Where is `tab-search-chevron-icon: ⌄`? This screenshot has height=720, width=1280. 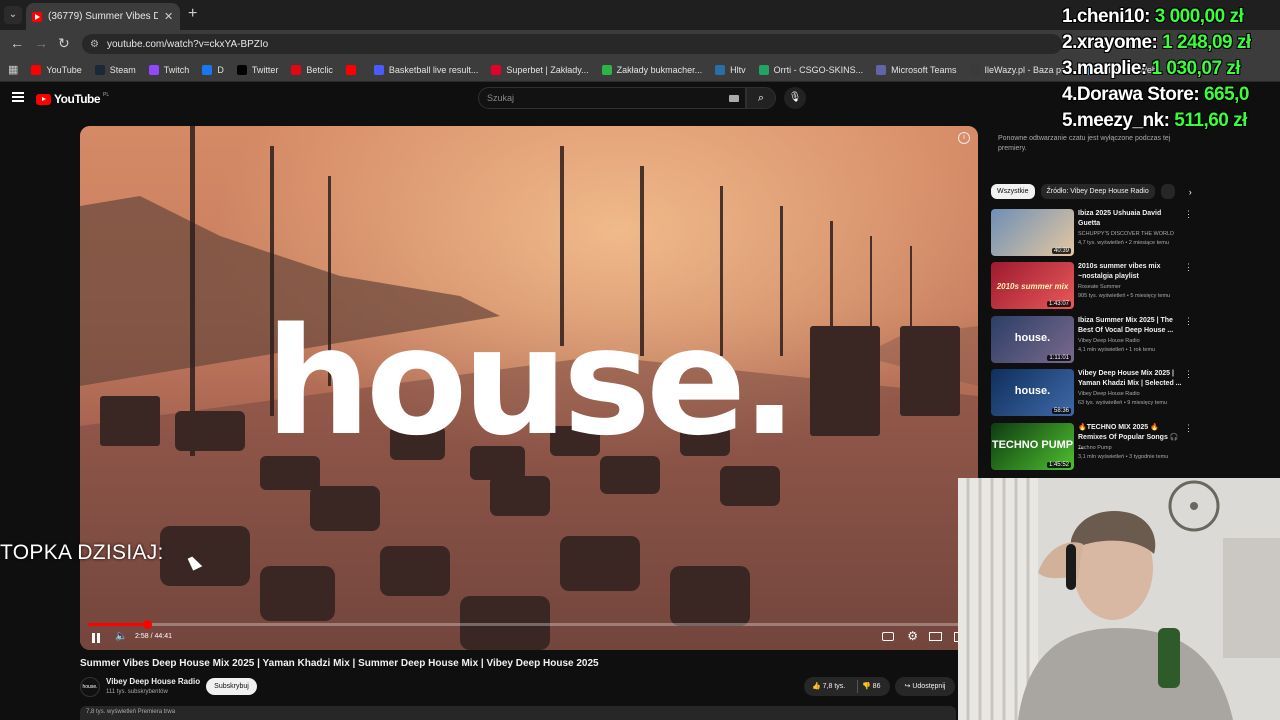 tab-search-chevron-icon: ⌄ is located at coordinates (13, 15).